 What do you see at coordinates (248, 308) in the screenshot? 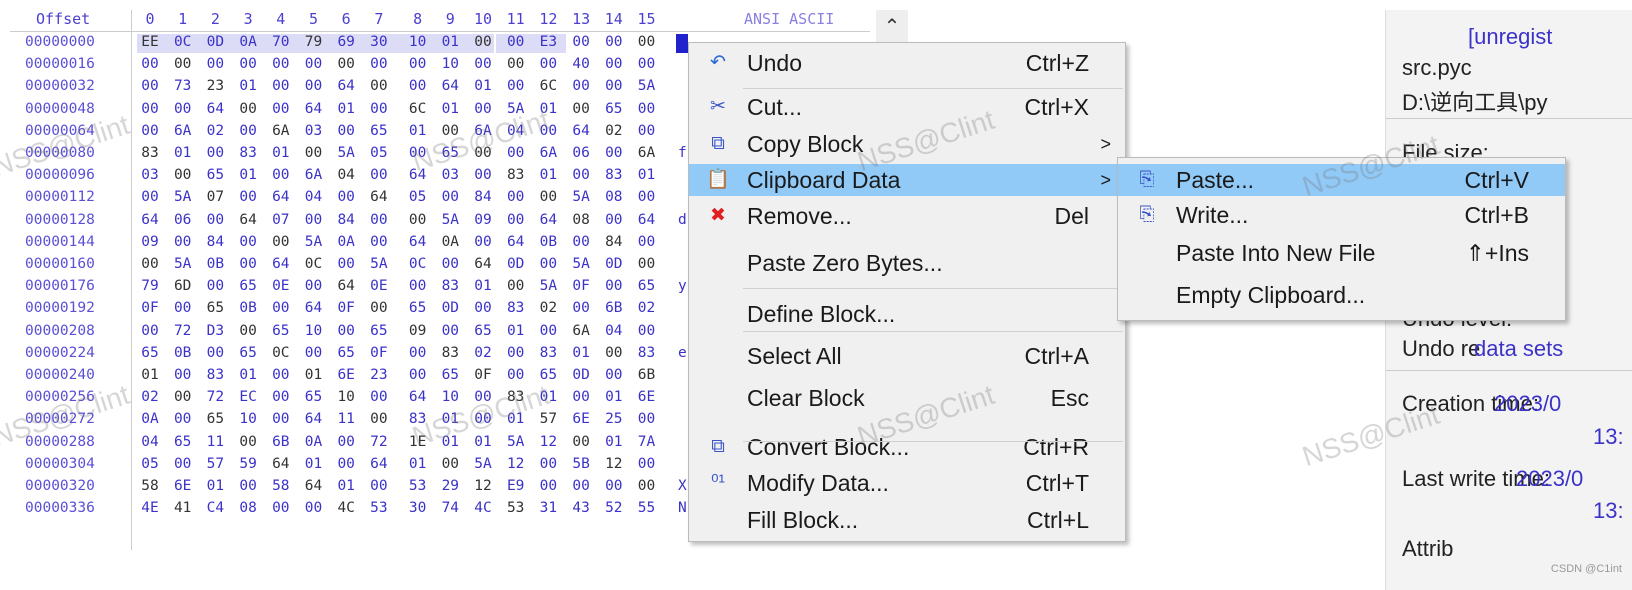
I see `hex-byte: 0B` at bounding box center [248, 308].